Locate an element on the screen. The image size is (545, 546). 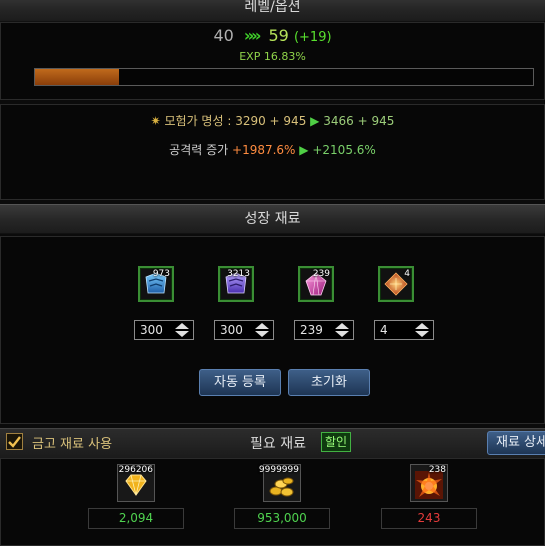
required-material-slot-1: 296206 is located at coordinates (136, 483).